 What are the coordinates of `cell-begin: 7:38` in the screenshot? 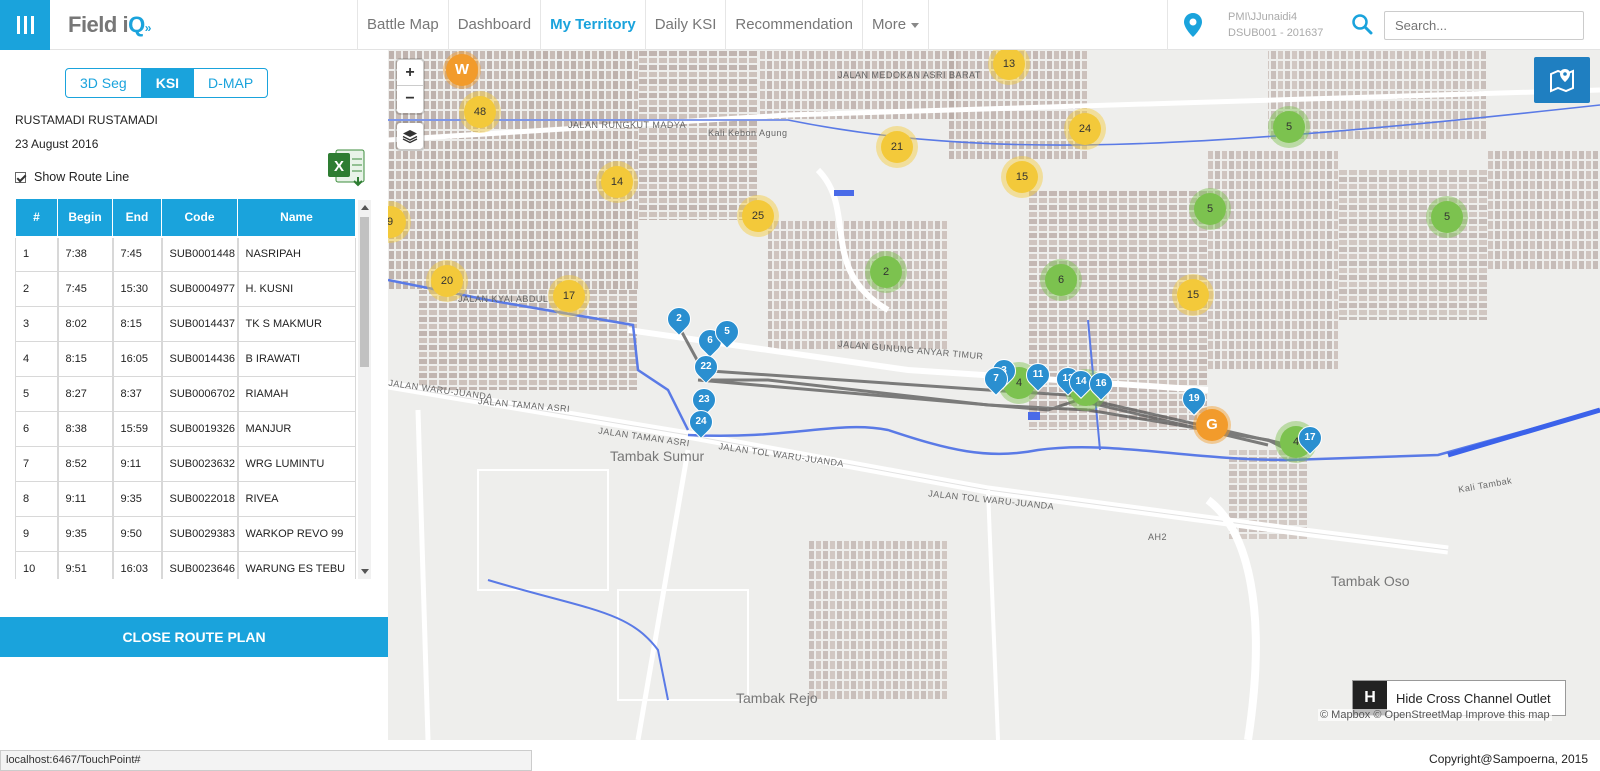 It's located at (84, 254).